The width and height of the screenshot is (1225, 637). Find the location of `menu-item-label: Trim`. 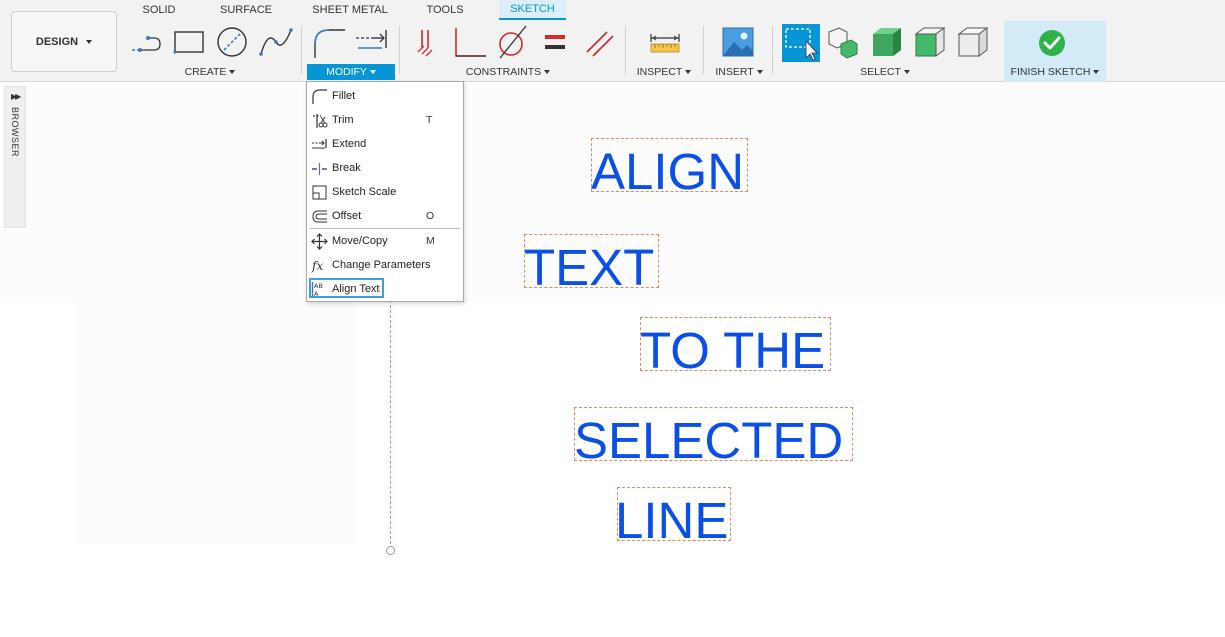

menu-item-label: Trim is located at coordinates (343, 120).